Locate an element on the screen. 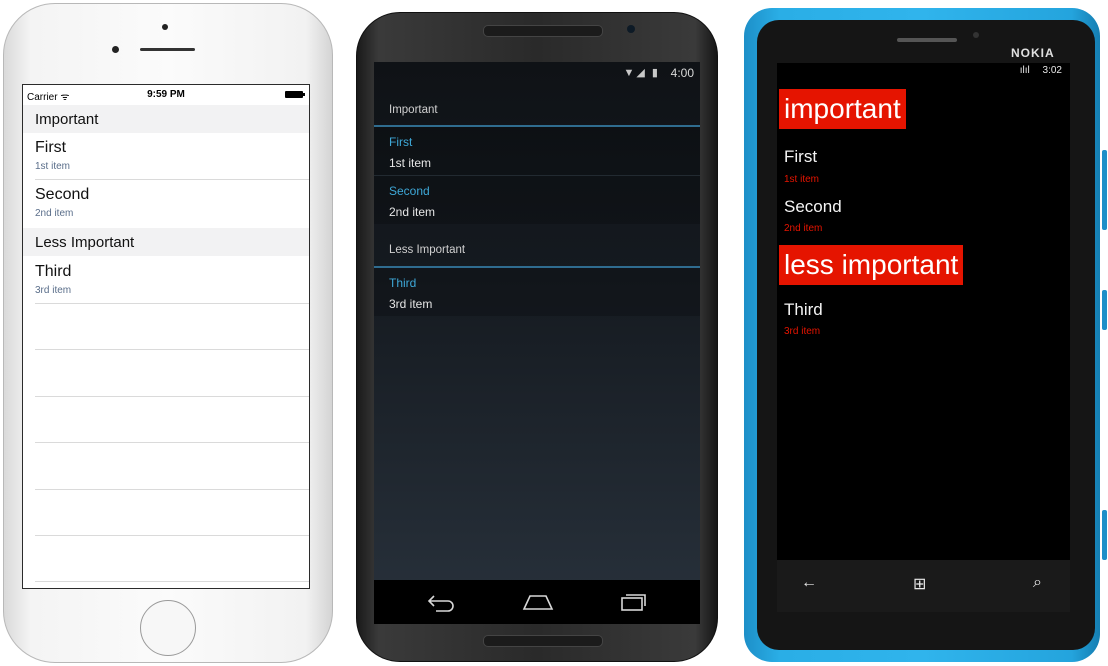 Image resolution: width=1108 pixels, height=666 pixels. group-header-less-important: less important is located at coordinates (871, 265).